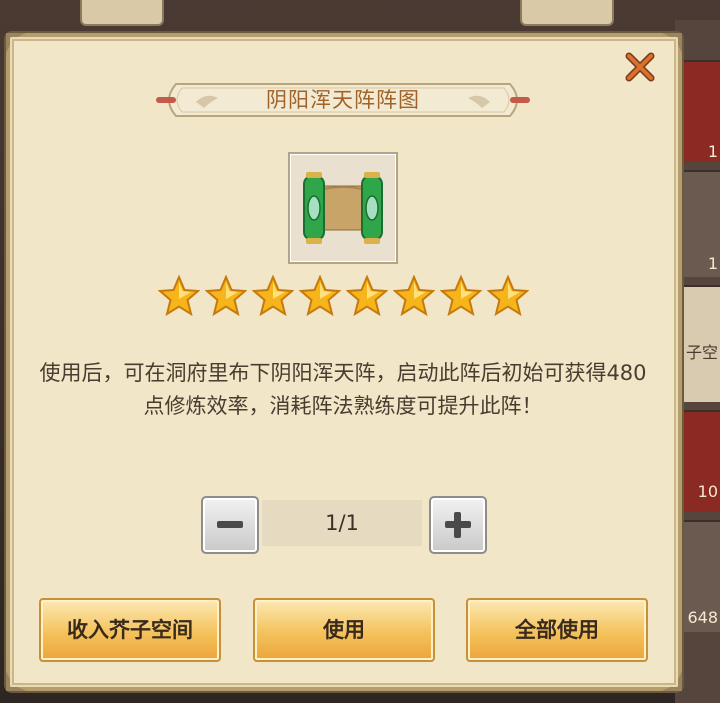 The width and height of the screenshot is (720, 703). I want to click on title-banner: 阴阳浑天阵阵图, so click(343, 100).